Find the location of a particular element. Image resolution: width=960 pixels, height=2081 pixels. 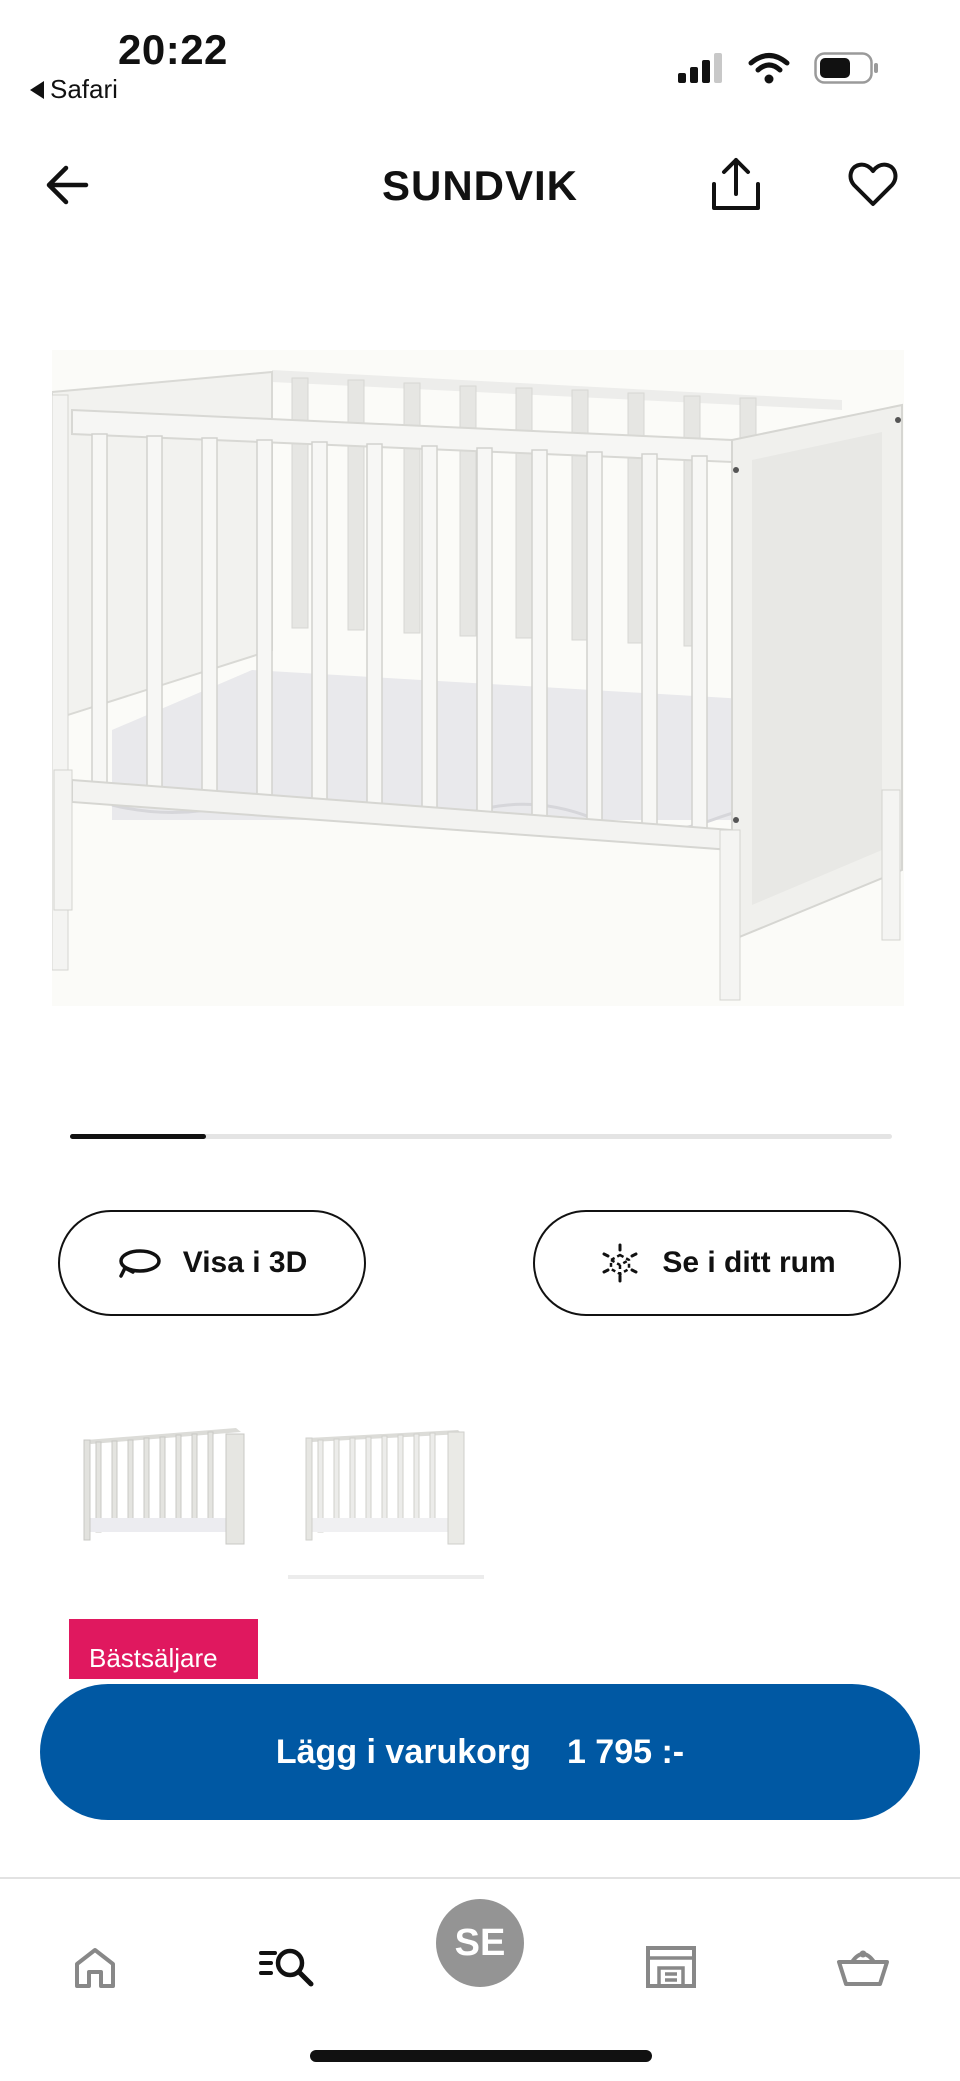

bestseller-badge: Bästsäljare is located at coordinates (163, 1649).